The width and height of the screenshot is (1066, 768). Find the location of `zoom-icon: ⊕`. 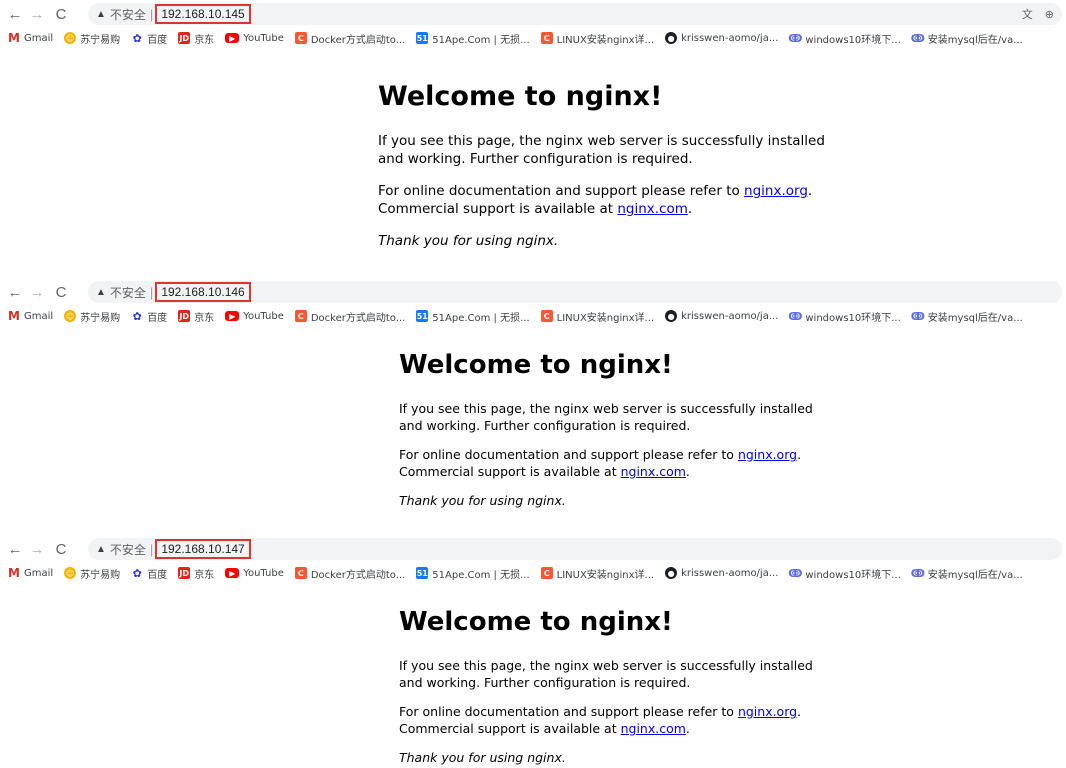

zoom-icon: ⊕ is located at coordinates (1049, 14).